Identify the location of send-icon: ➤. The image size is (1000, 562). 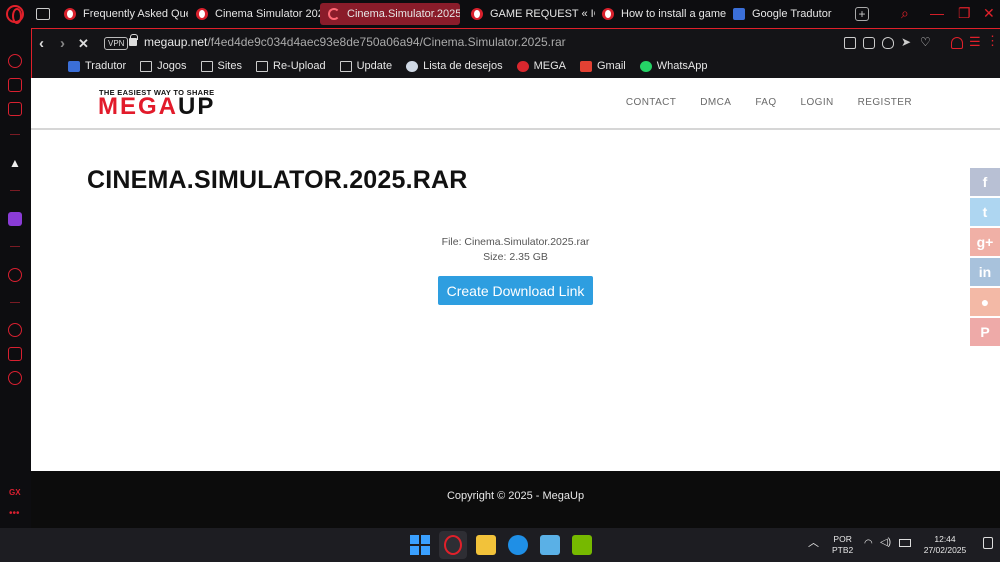
(906, 42).